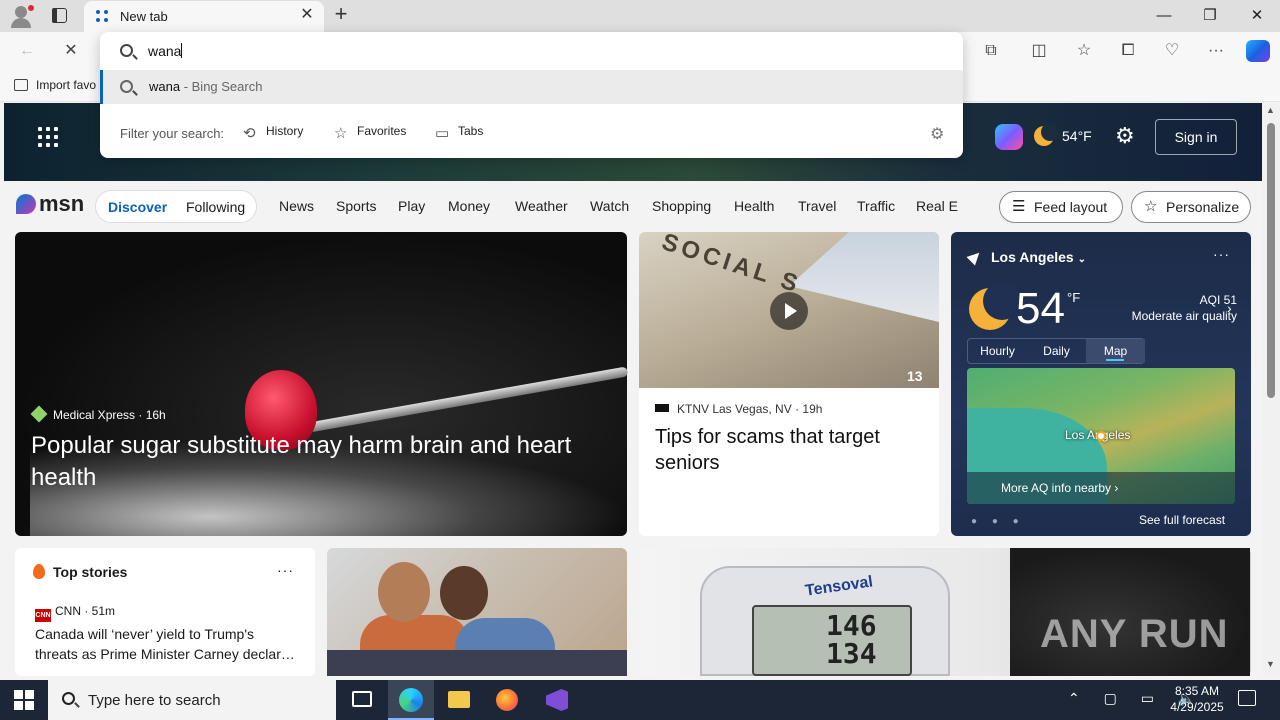 This screenshot has width=1280, height=720. What do you see at coordinates (817, 206) in the screenshot?
I see `nav-travel: Travel` at bounding box center [817, 206].